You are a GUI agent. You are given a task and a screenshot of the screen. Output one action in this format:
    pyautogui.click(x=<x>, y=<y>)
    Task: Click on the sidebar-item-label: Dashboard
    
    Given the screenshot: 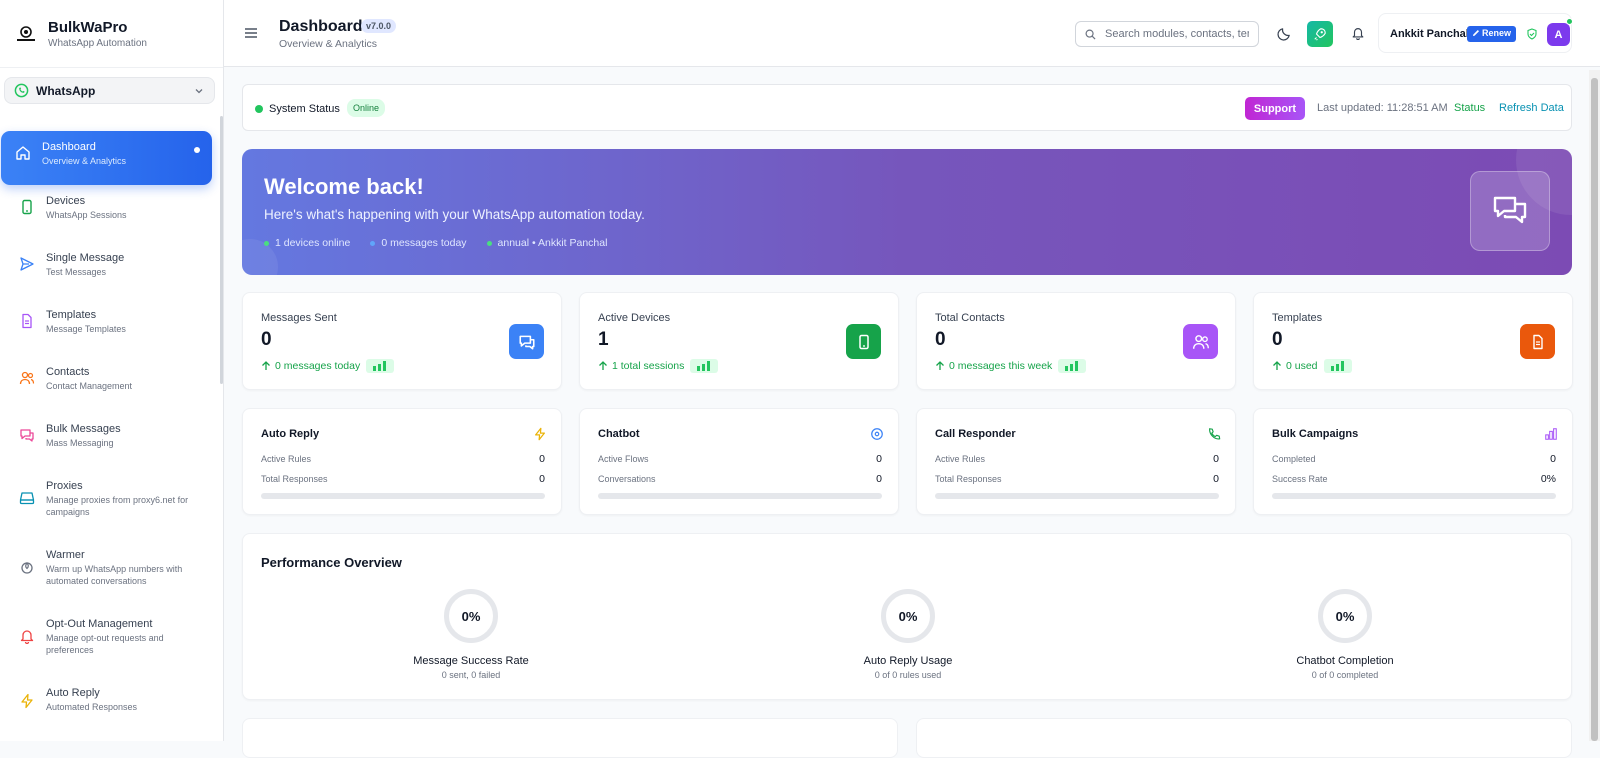 What is the action you would take?
    pyautogui.click(x=69, y=147)
    